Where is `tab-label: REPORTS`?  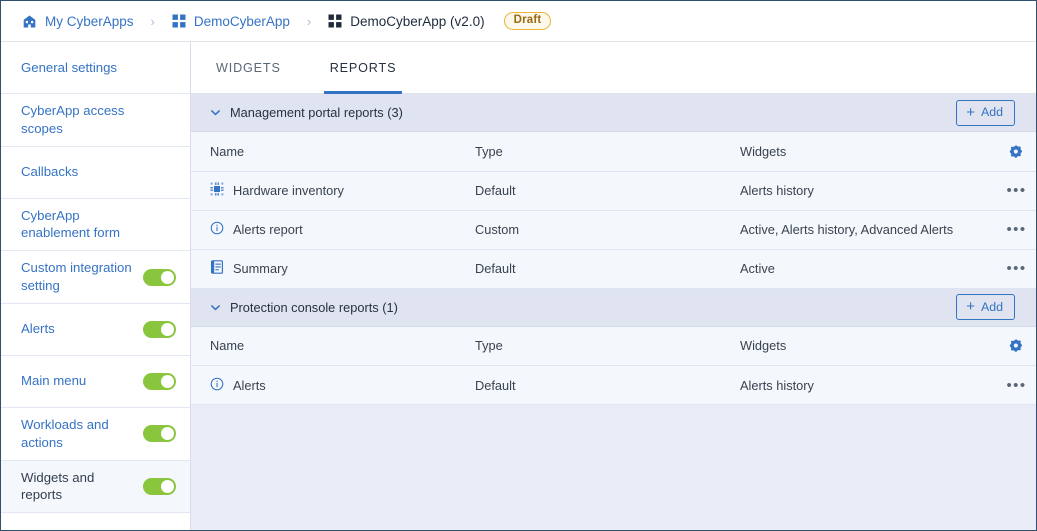 tab-label: REPORTS is located at coordinates (363, 67).